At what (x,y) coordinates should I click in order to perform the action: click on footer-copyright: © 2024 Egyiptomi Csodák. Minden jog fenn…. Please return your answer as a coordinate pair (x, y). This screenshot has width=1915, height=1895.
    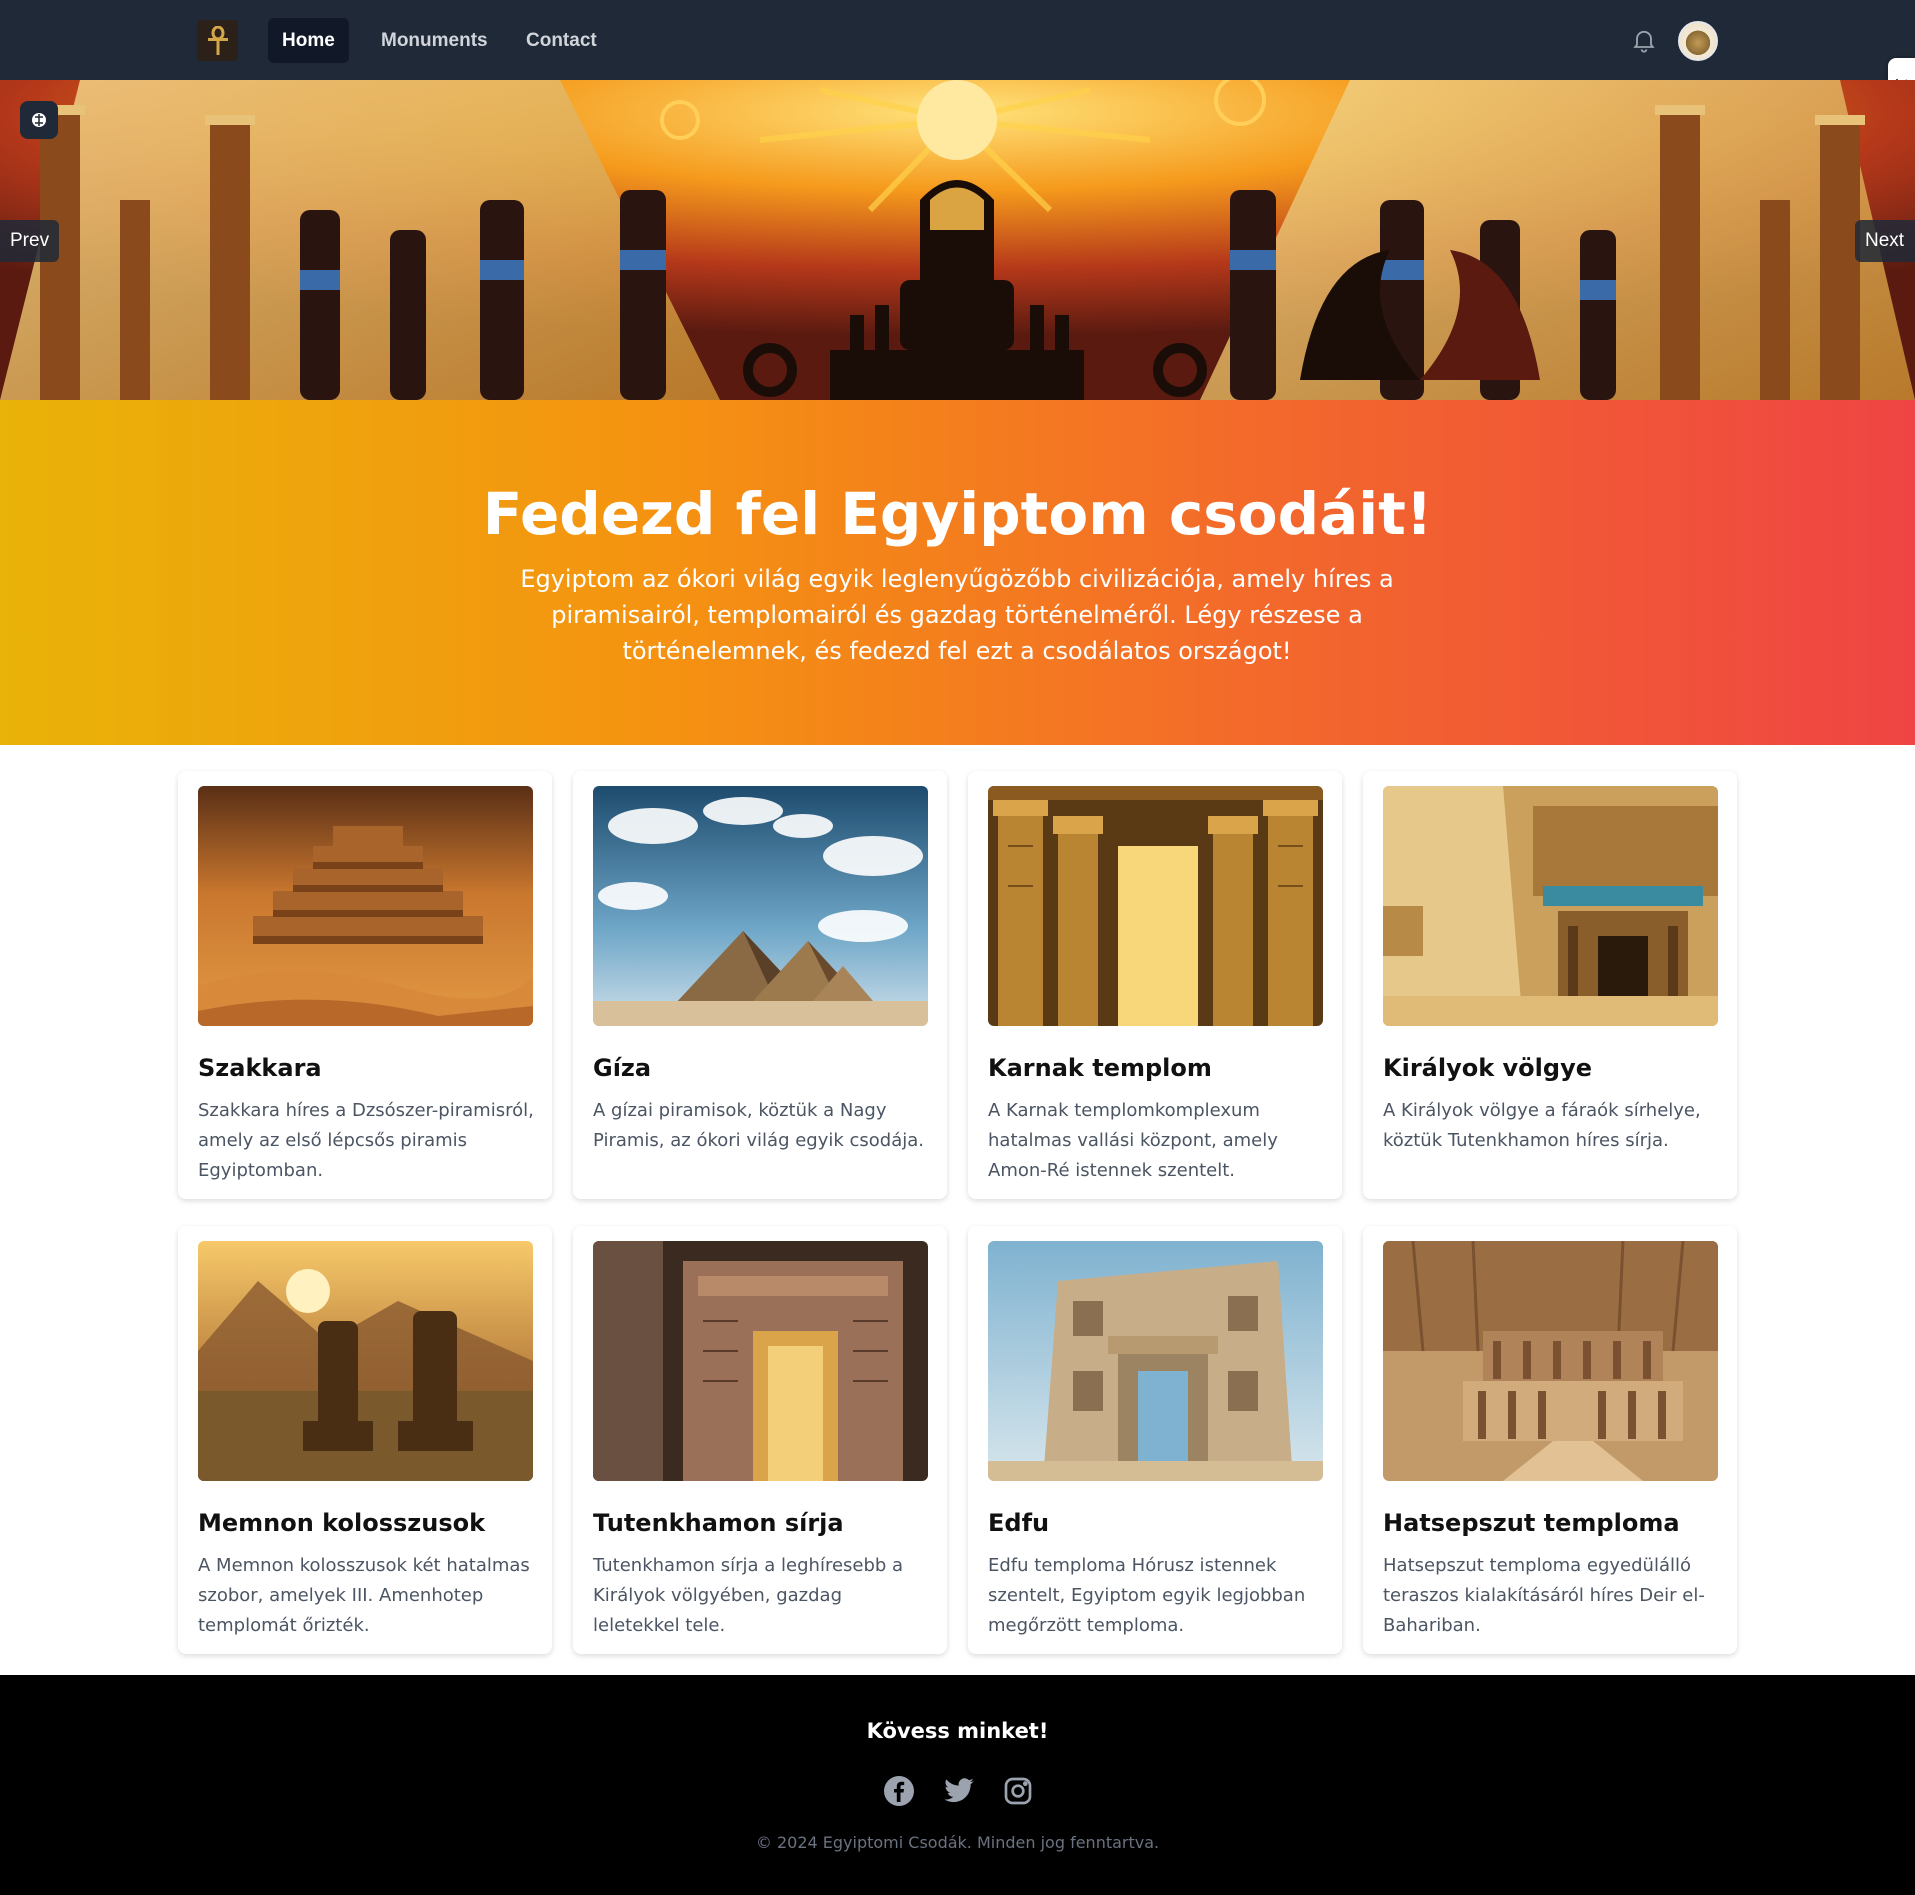
    Looking at the image, I should click on (957, 1842).